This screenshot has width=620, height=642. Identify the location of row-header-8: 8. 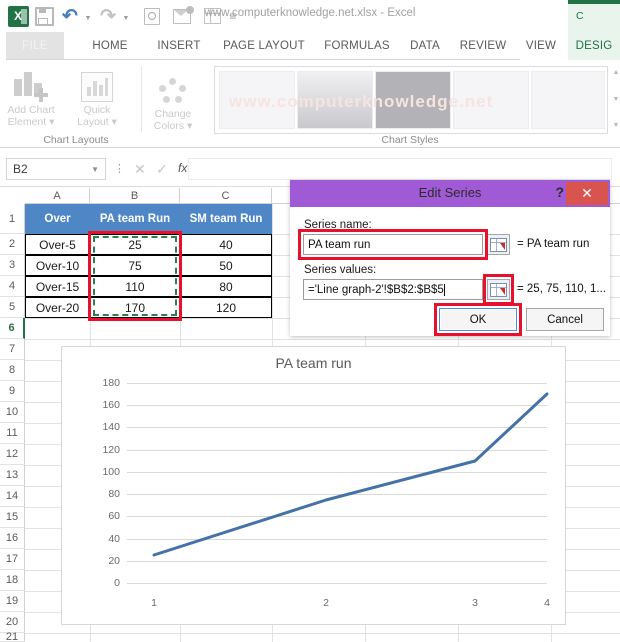
(12, 370).